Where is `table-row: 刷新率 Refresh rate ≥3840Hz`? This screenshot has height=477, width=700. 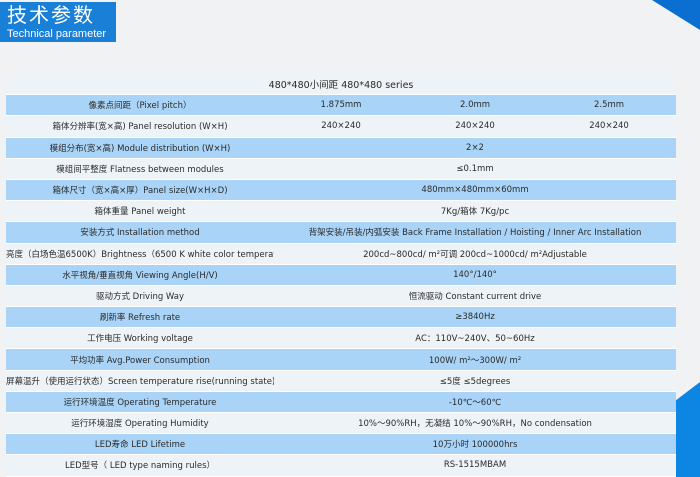 table-row: 刷新率 Refresh rate ≥3840Hz is located at coordinates (341, 317).